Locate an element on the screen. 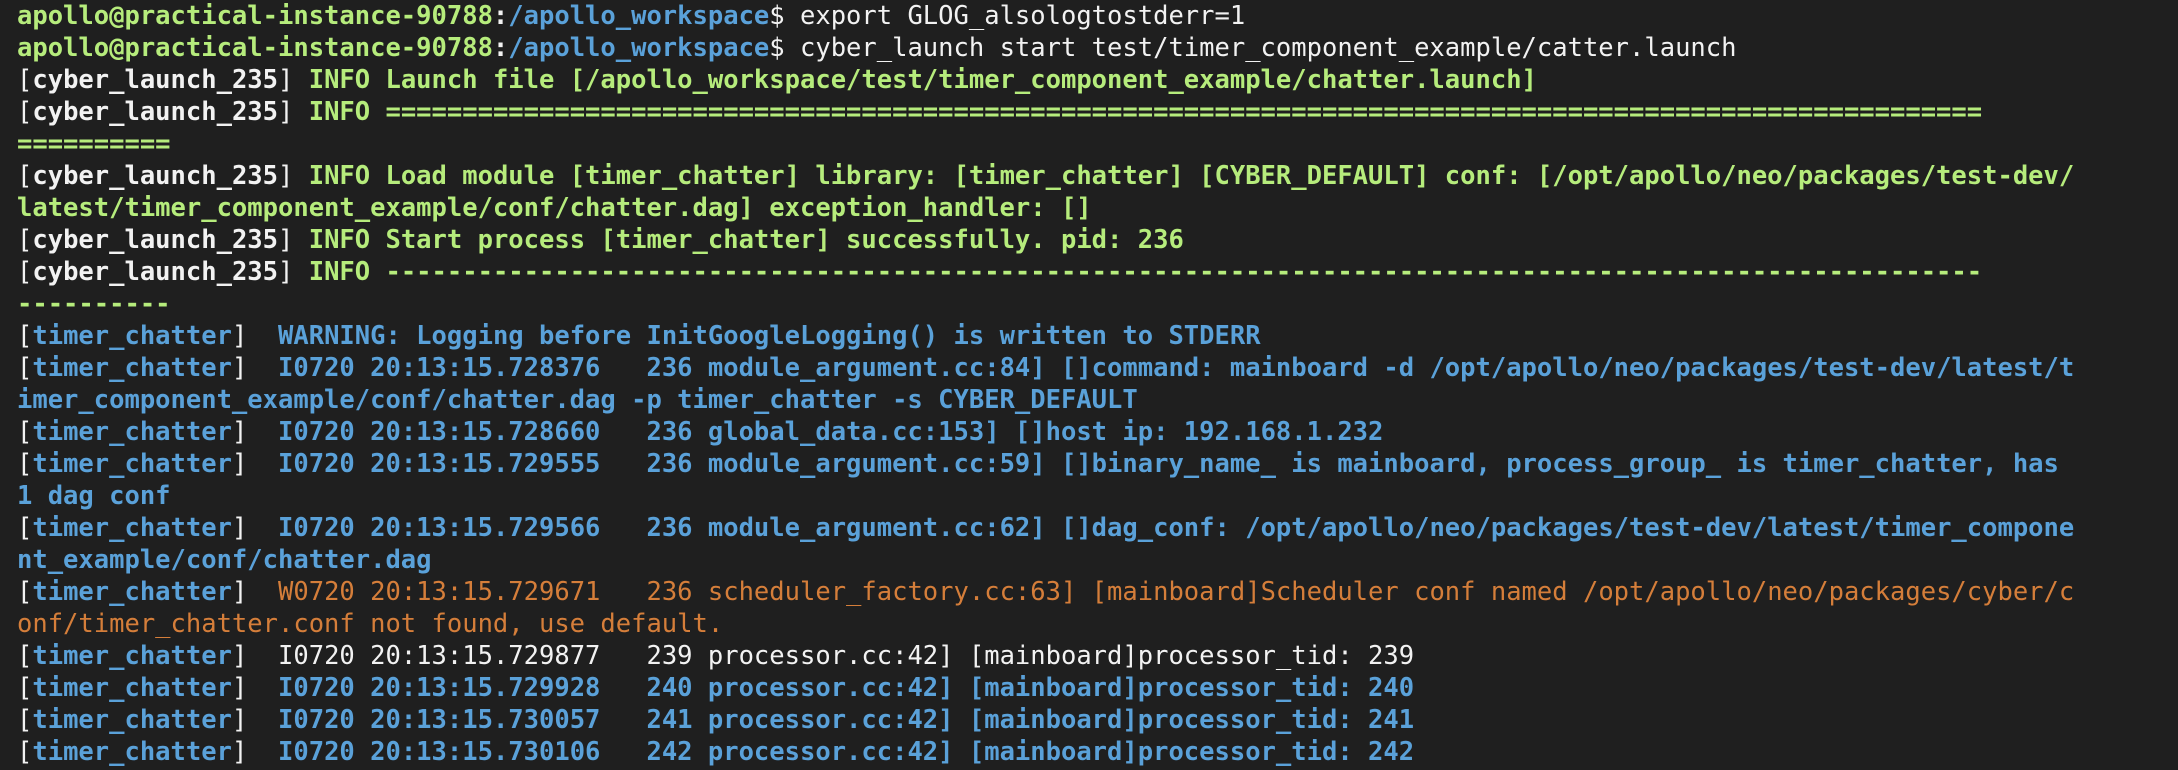 The height and width of the screenshot is (770, 2178). terminal-line: ========== is located at coordinates (1097, 144).